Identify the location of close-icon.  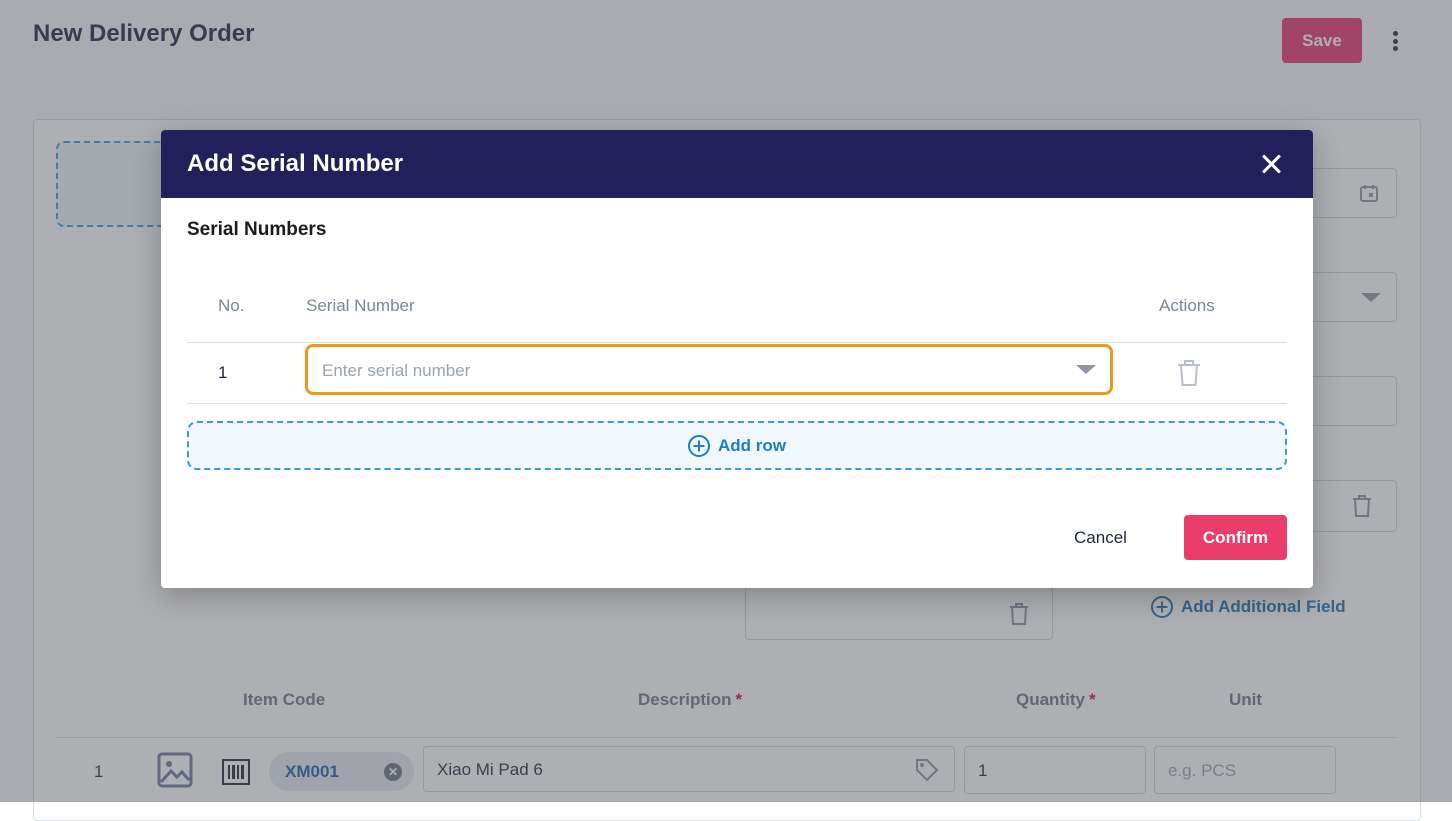
(1271, 164).